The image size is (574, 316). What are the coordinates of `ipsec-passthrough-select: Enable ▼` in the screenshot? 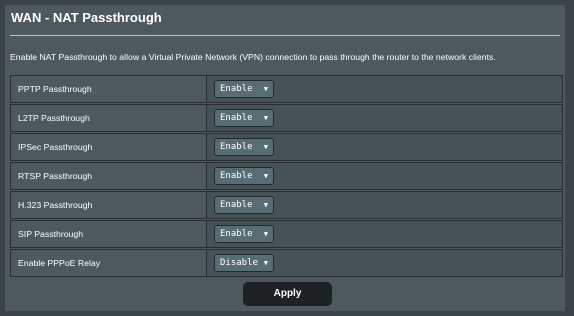 It's located at (244, 147).